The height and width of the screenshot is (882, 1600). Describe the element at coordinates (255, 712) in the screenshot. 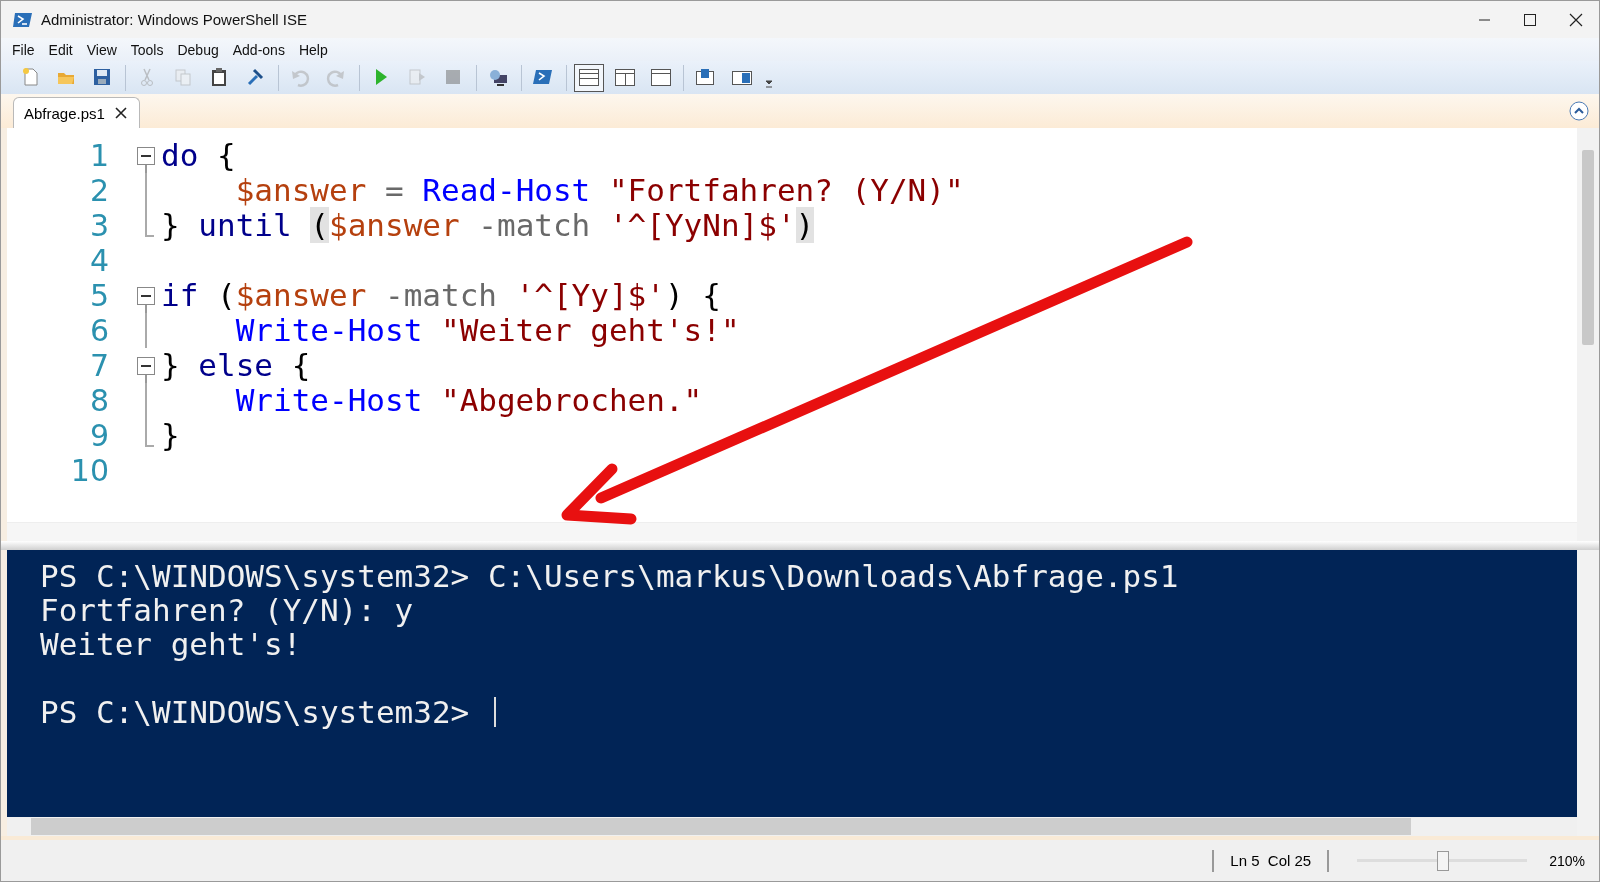

I see `console-line: PS C:\WINDOWS\system32>` at that location.